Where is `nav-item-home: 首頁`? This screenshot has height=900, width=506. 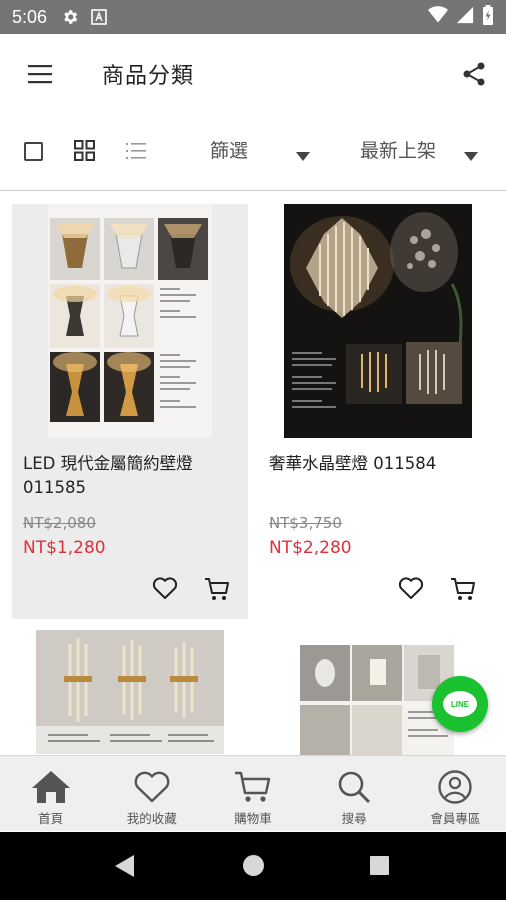 nav-item-home: 首頁 is located at coordinates (50, 793).